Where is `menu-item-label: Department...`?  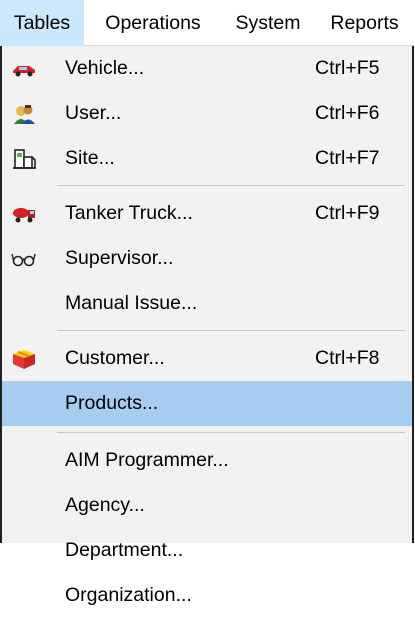 menu-item-label: Department... is located at coordinates (124, 550).